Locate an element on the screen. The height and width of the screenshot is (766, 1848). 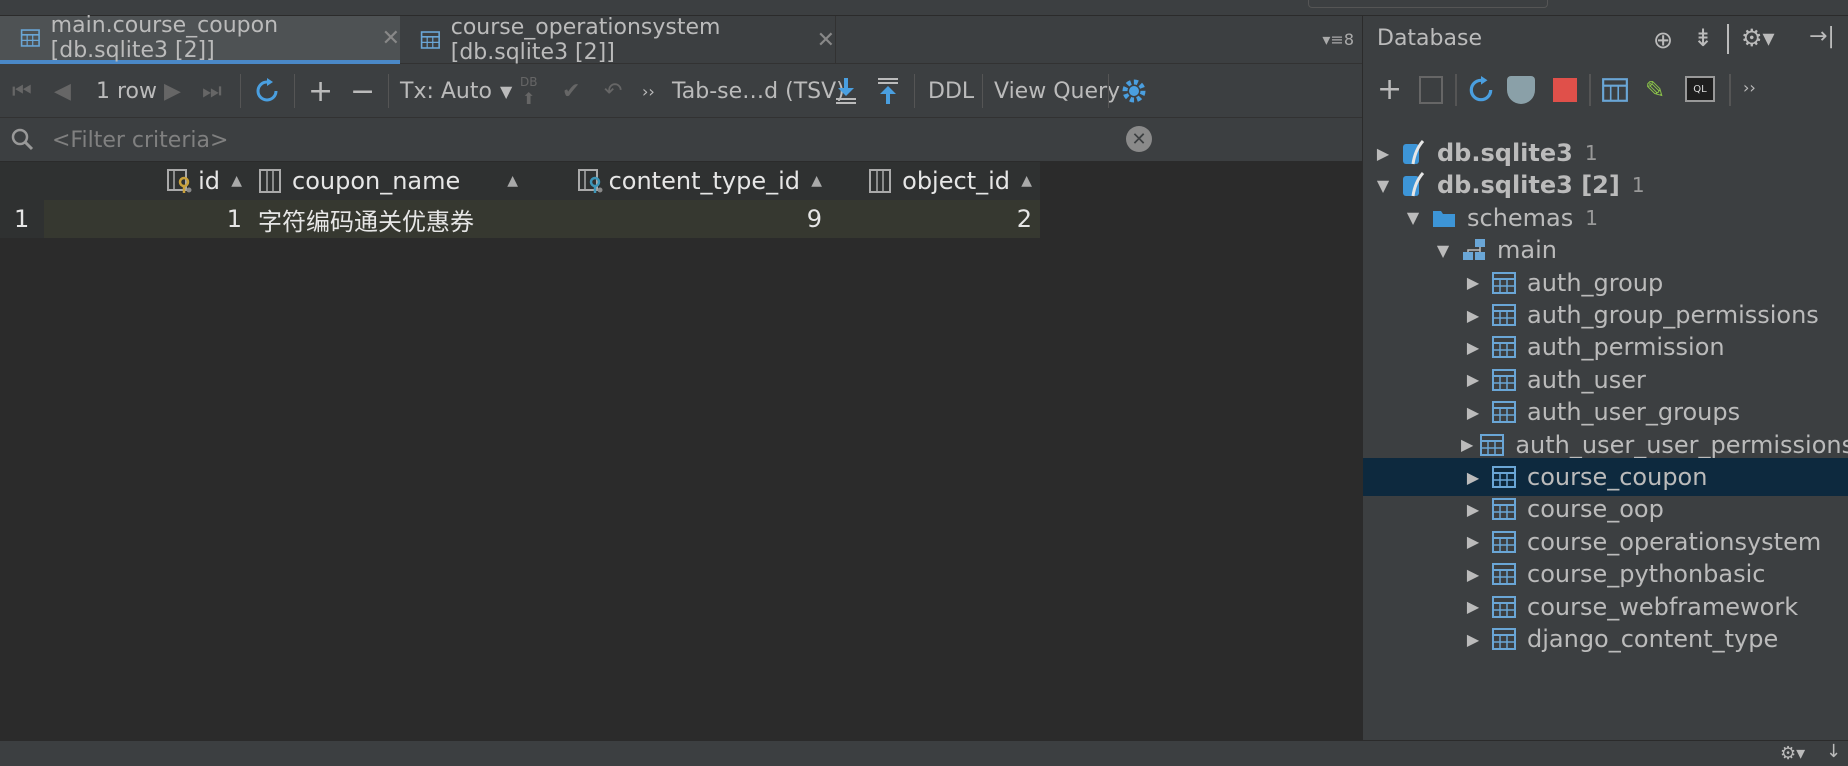
tab-overflow-button: ▾≡8 is located at coordinates (1338, 39).